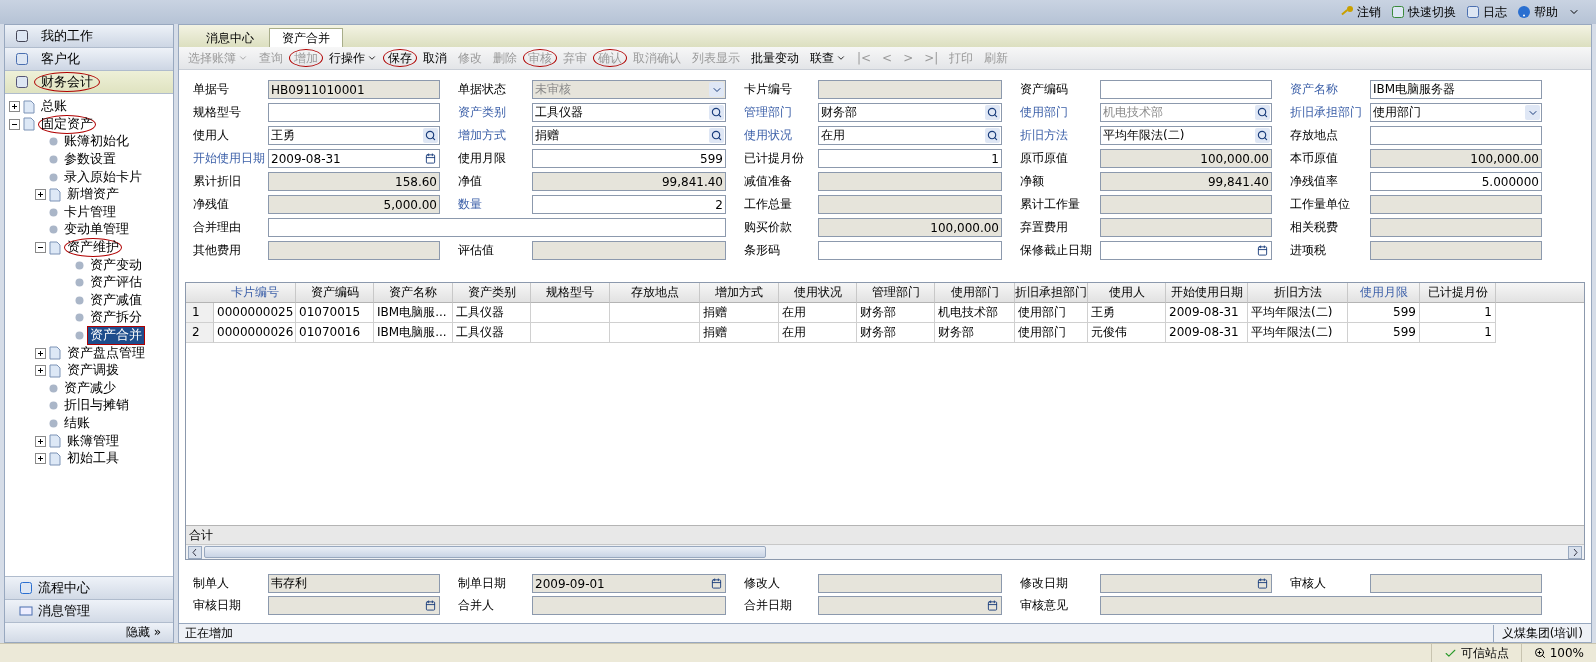  Describe the element at coordinates (739, 293) in the screenshot. I see `column-header: 增加方式` at that location.